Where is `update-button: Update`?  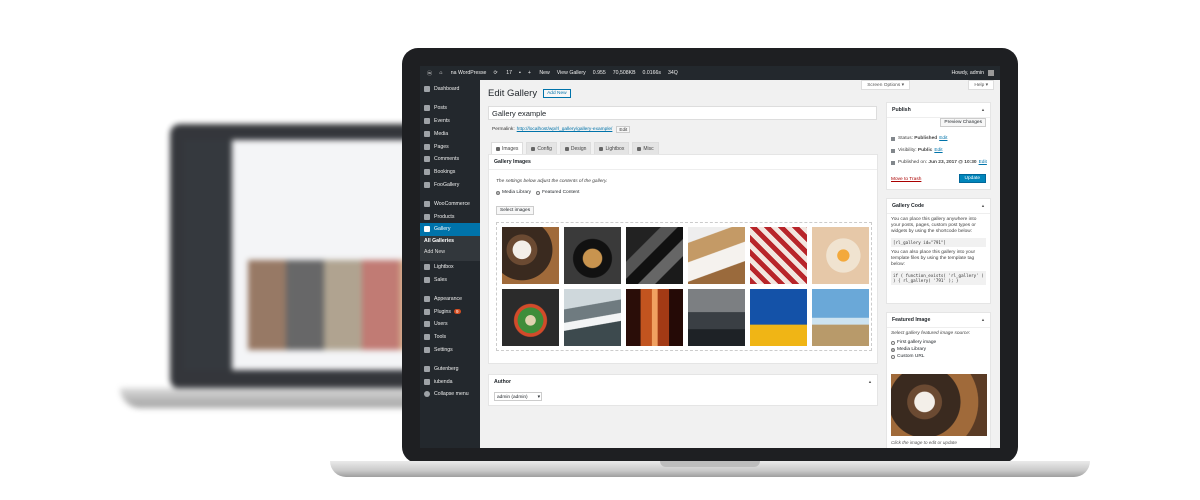 update-button: Update is located at coordinates (972, 178).